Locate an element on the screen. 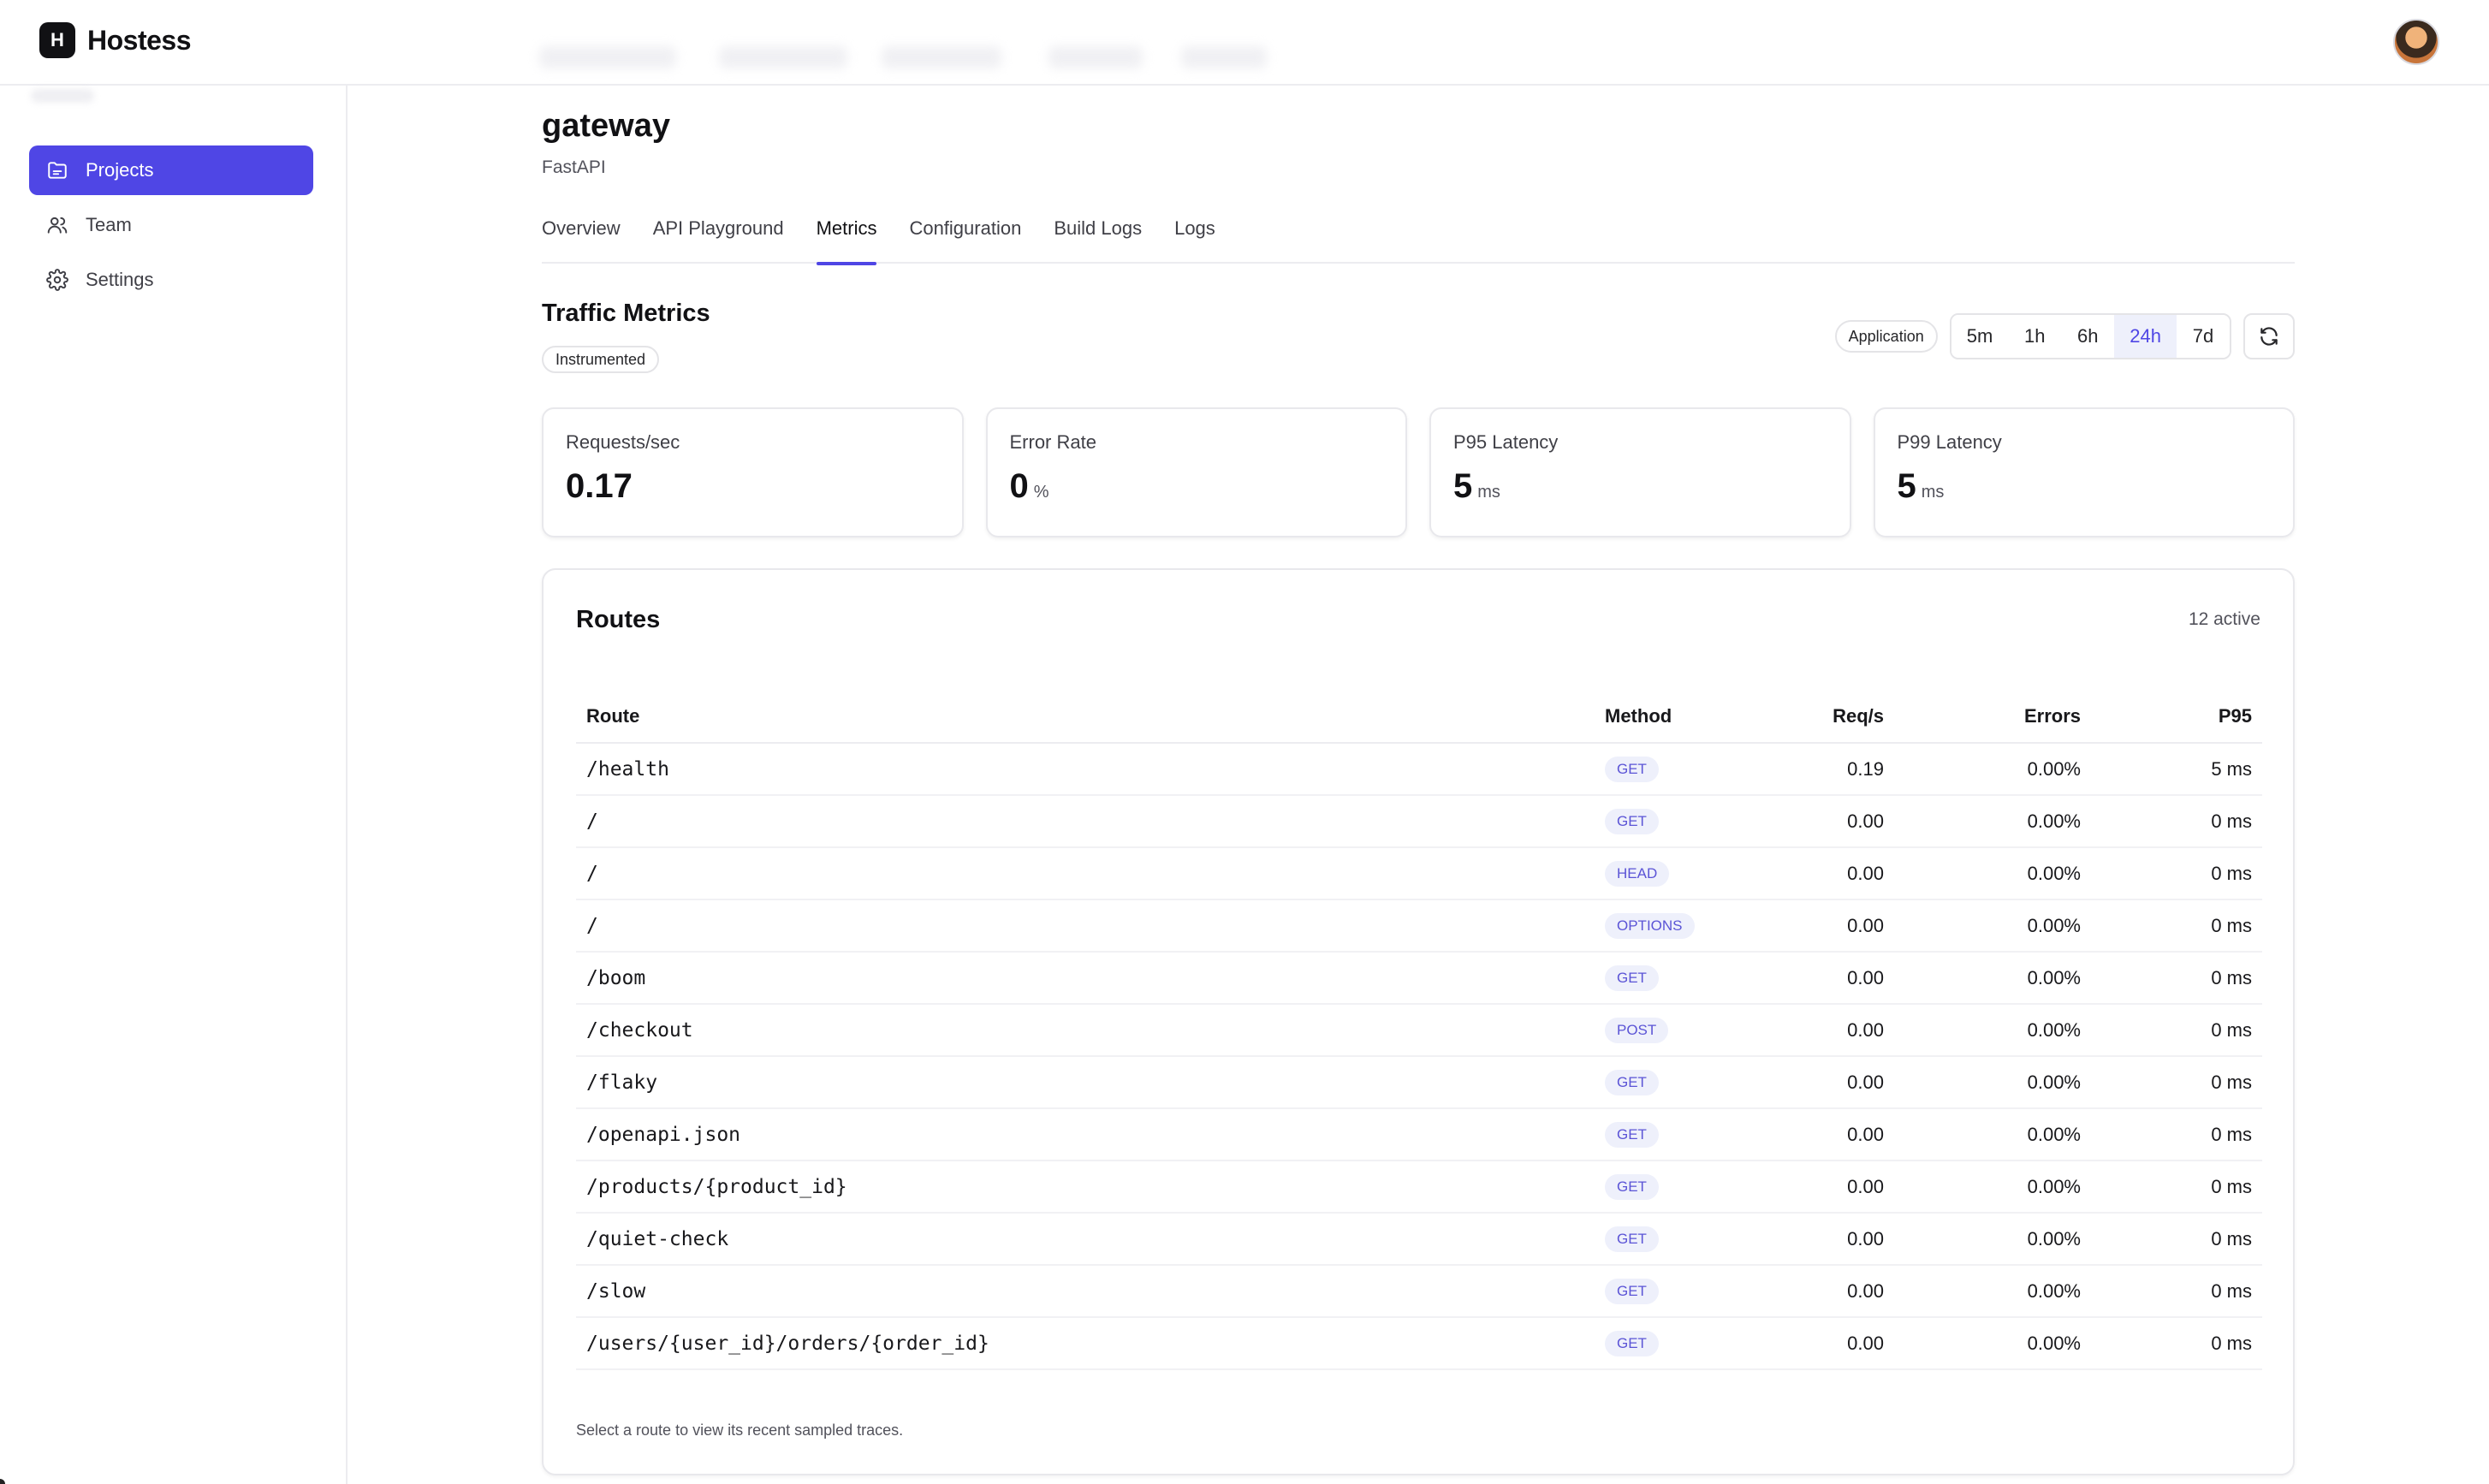  route-path: /users/{user_id}/orders/{order_id} is located at coordinates (1085, 1344).